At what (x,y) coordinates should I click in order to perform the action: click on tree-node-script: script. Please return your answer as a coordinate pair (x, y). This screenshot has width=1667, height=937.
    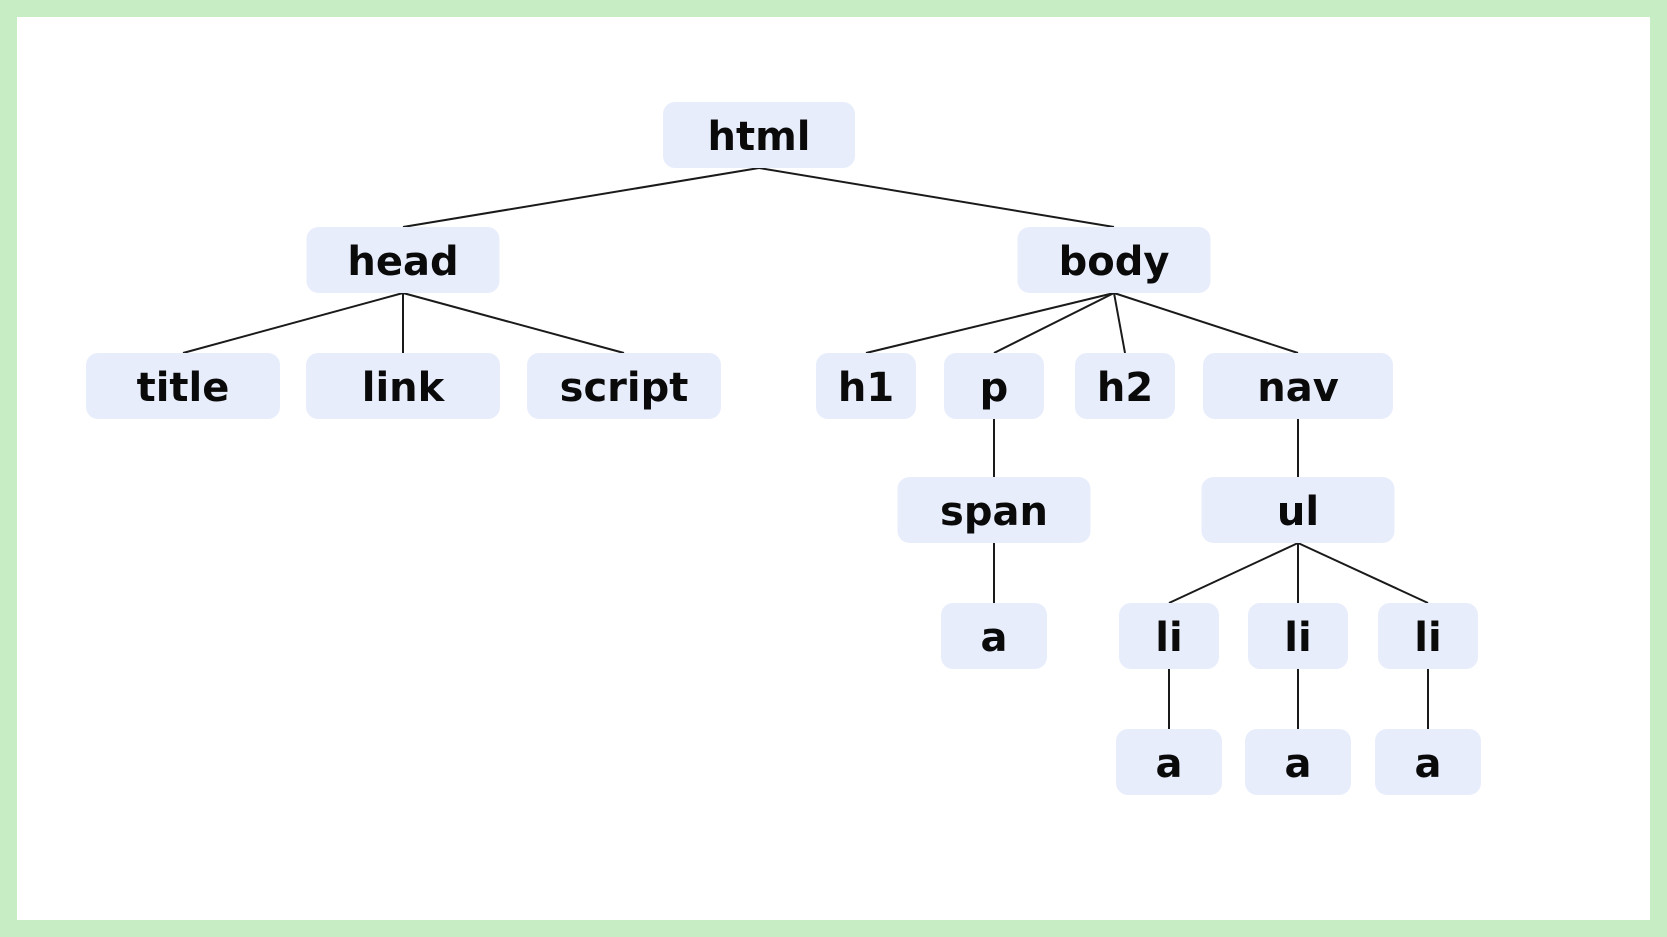
    Looking at the image, I should click on (624, 386).